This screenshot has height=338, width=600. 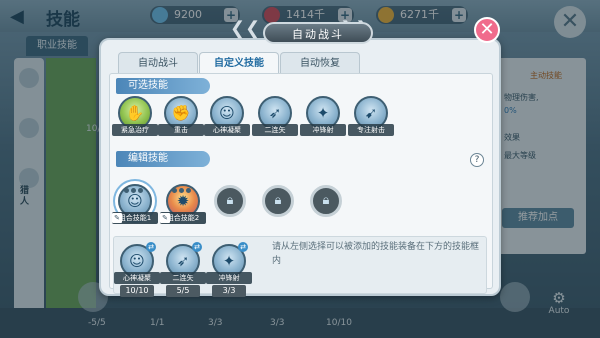 What do you see at coordinates (320, 63) in the screenshot?
I see `tab-auto-recovery: 自动恢复` at bounding box center [320, 63].